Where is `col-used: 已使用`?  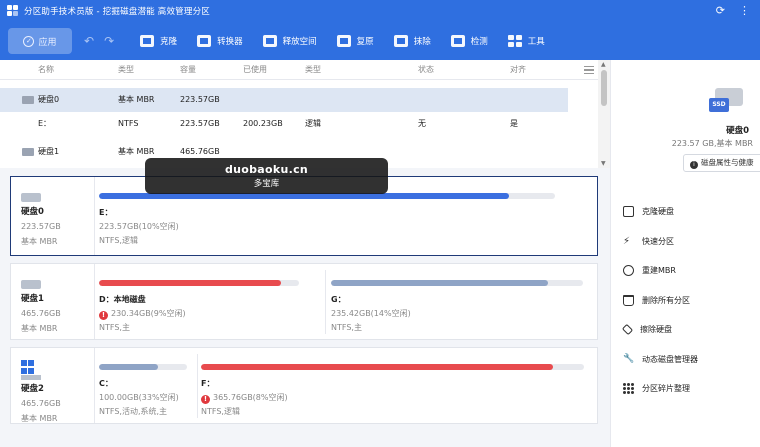 col-used: 已使用 is located at coordinates (255, 70).